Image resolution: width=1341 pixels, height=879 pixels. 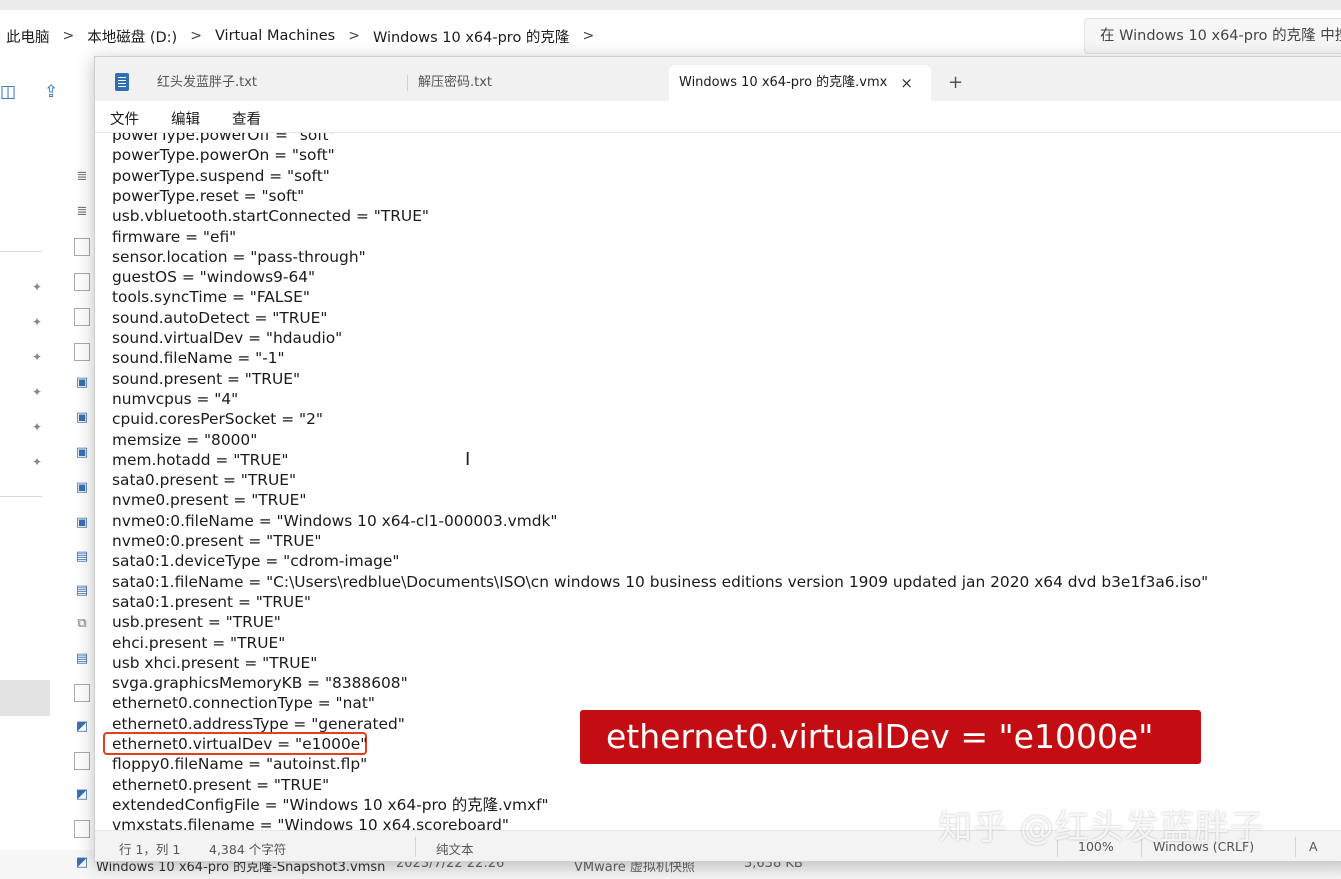 What do you see at coordinates (196, 622) in the screenshot?
I see `text-line: usb.present = "TRUE"` at bounding box center [196, 622].